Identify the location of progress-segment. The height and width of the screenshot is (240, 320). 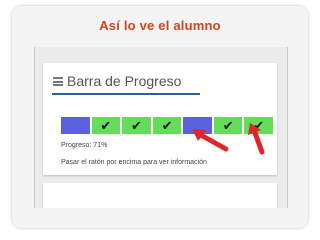
(75, 125).